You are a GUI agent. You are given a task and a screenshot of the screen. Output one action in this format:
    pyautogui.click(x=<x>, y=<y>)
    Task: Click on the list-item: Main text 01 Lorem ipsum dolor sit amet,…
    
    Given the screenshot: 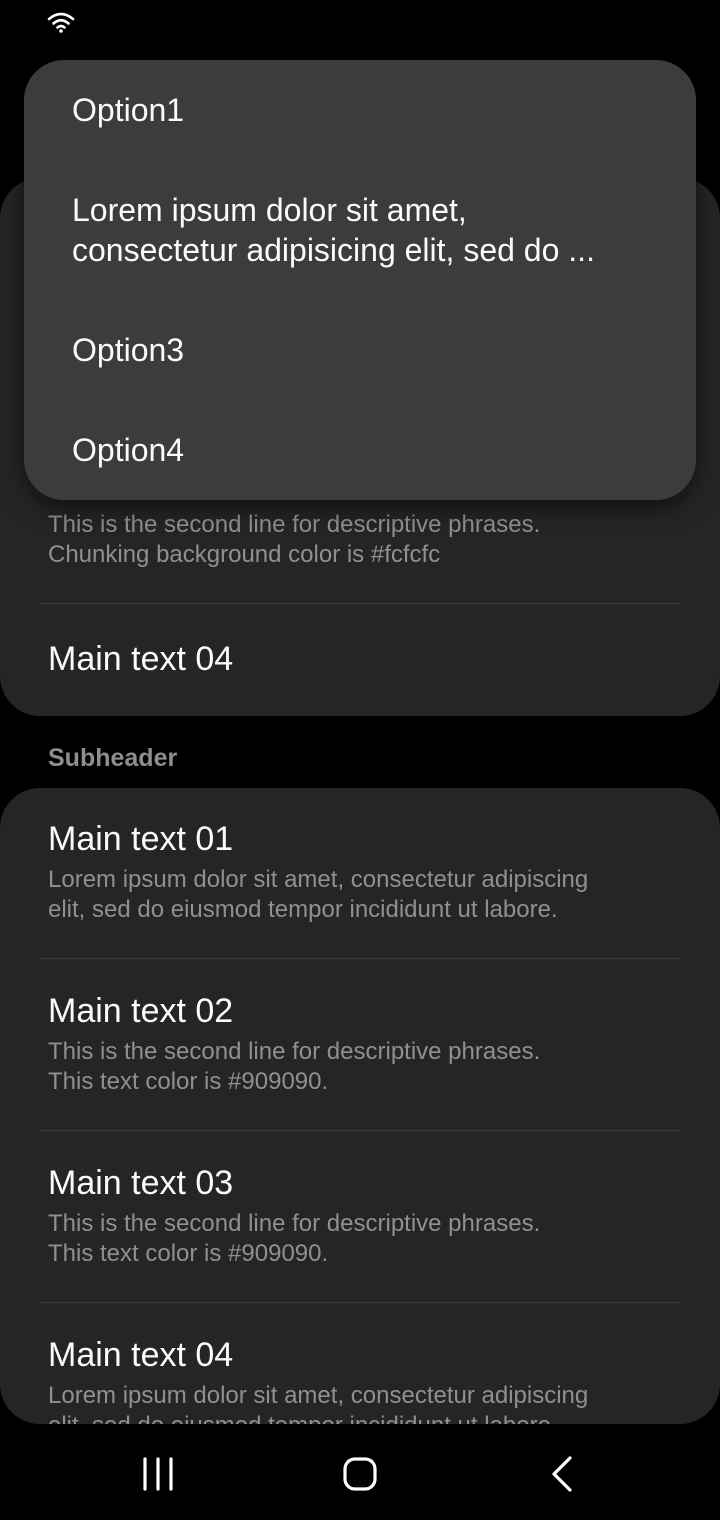 What is the action you would take?
    pyautogui.click(x=364, y=872)
    